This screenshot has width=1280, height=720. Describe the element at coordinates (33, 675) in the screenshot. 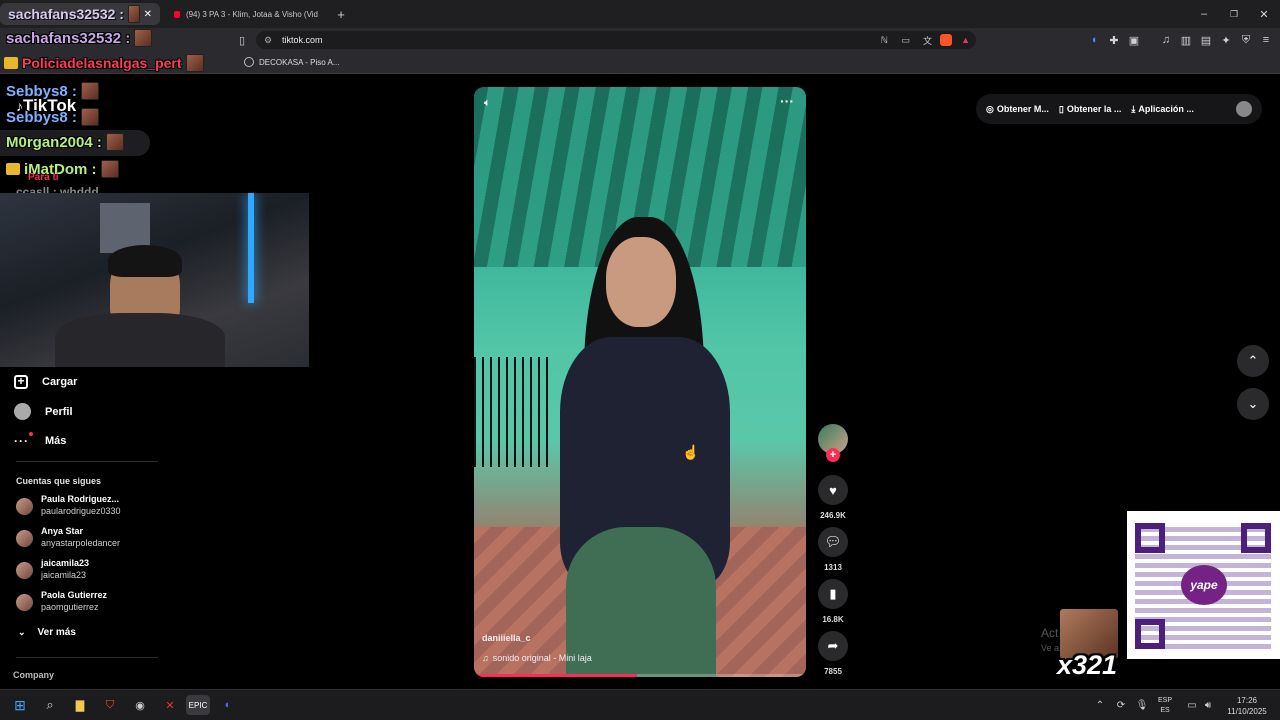

I see `footer-company-link: Company` at that location.